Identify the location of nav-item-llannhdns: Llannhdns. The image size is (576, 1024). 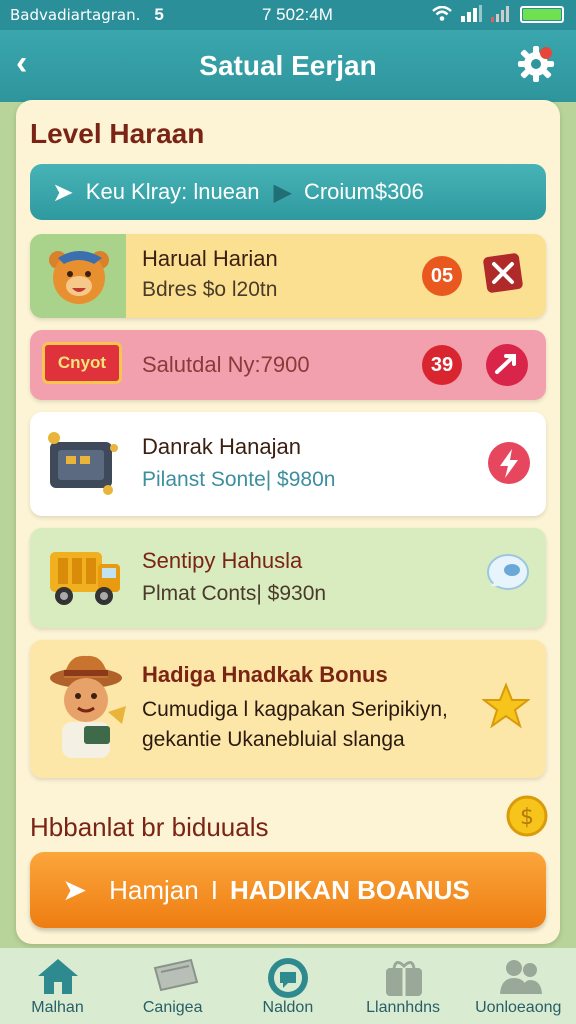
(403, 986).